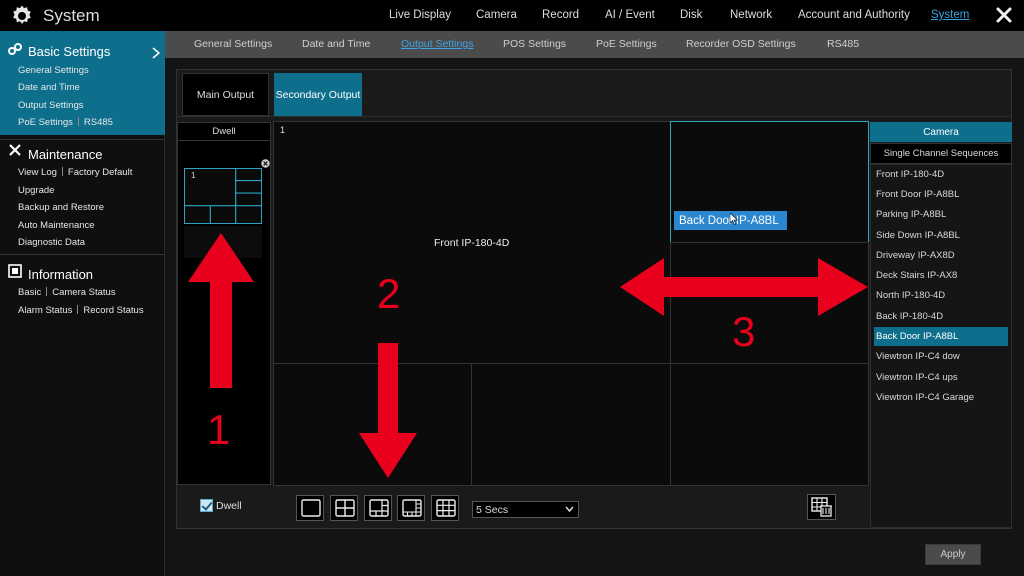  Describe the element at coordinates (45, 310) in the screenshot. I see `sidebar-item-alarm-status: Alarm Status` at that location.